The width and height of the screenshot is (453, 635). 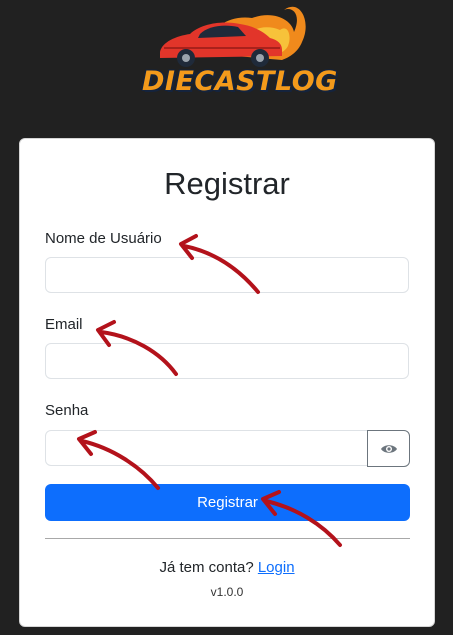 I want to click on divider, so click(x=227, y=538).